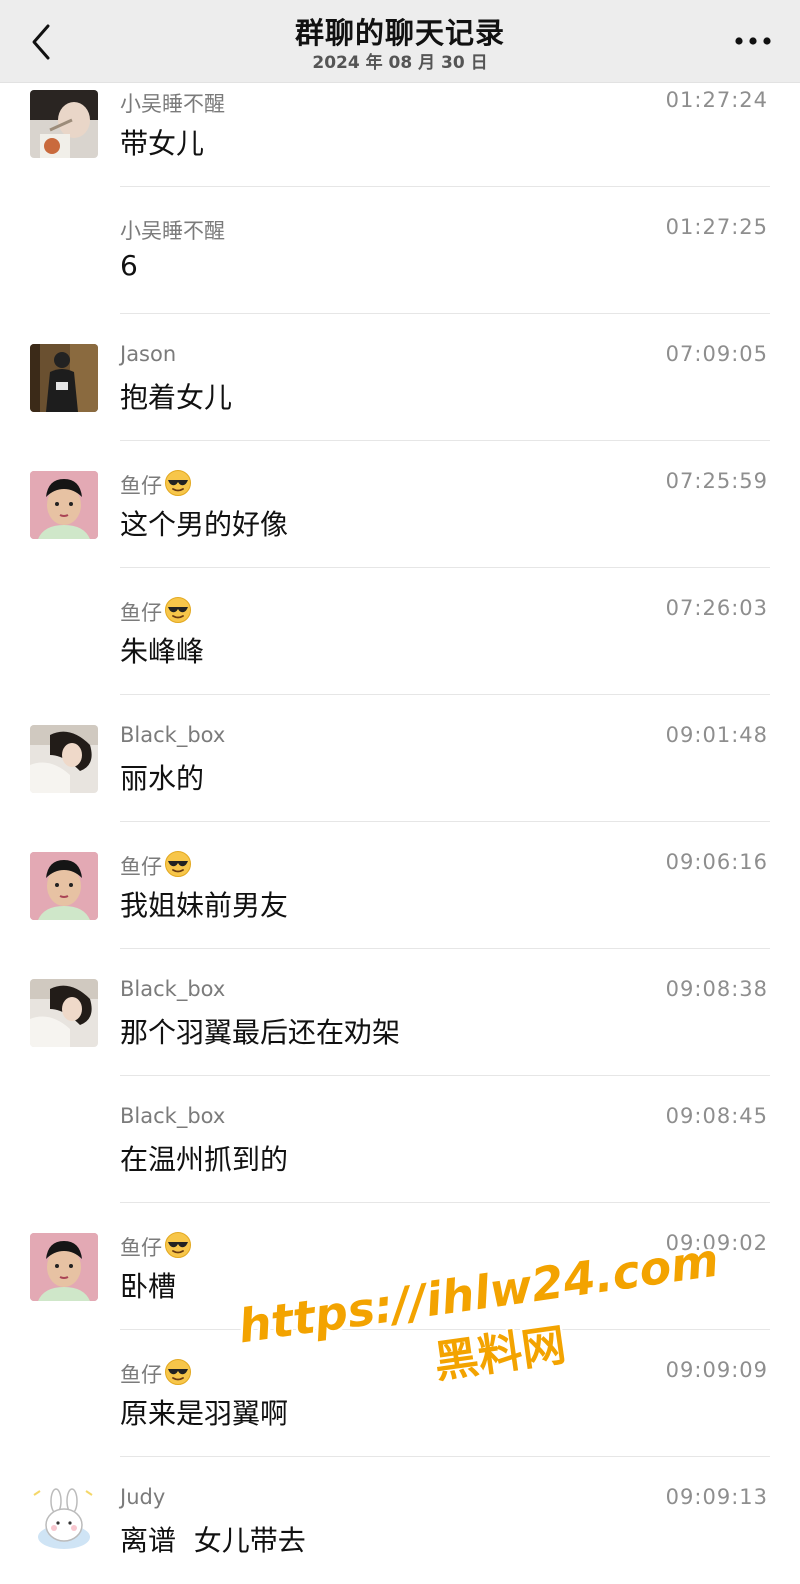 This screenshot has height=1584, width=800. I want to click on sender-name-text: Judy, so click(143, 1497).